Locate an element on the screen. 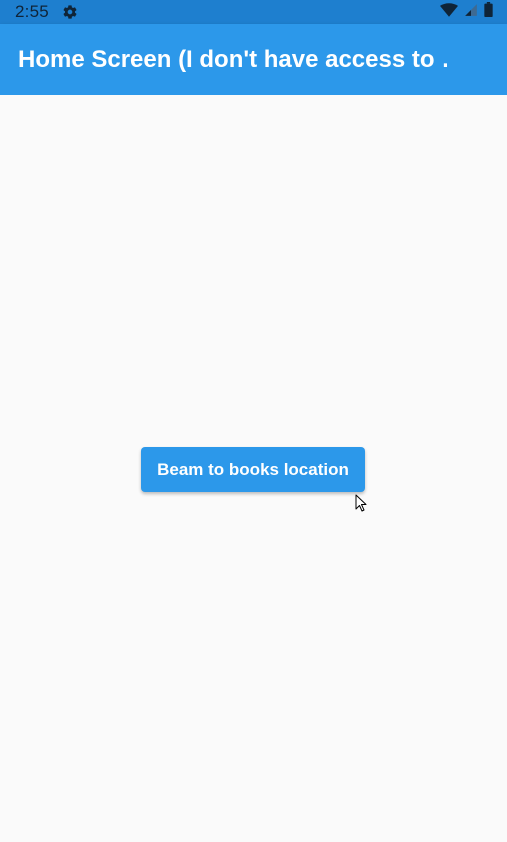 Image resolution: width=507 pixels, height=842 pixels. status-icons is located at coordinates (466, 12).